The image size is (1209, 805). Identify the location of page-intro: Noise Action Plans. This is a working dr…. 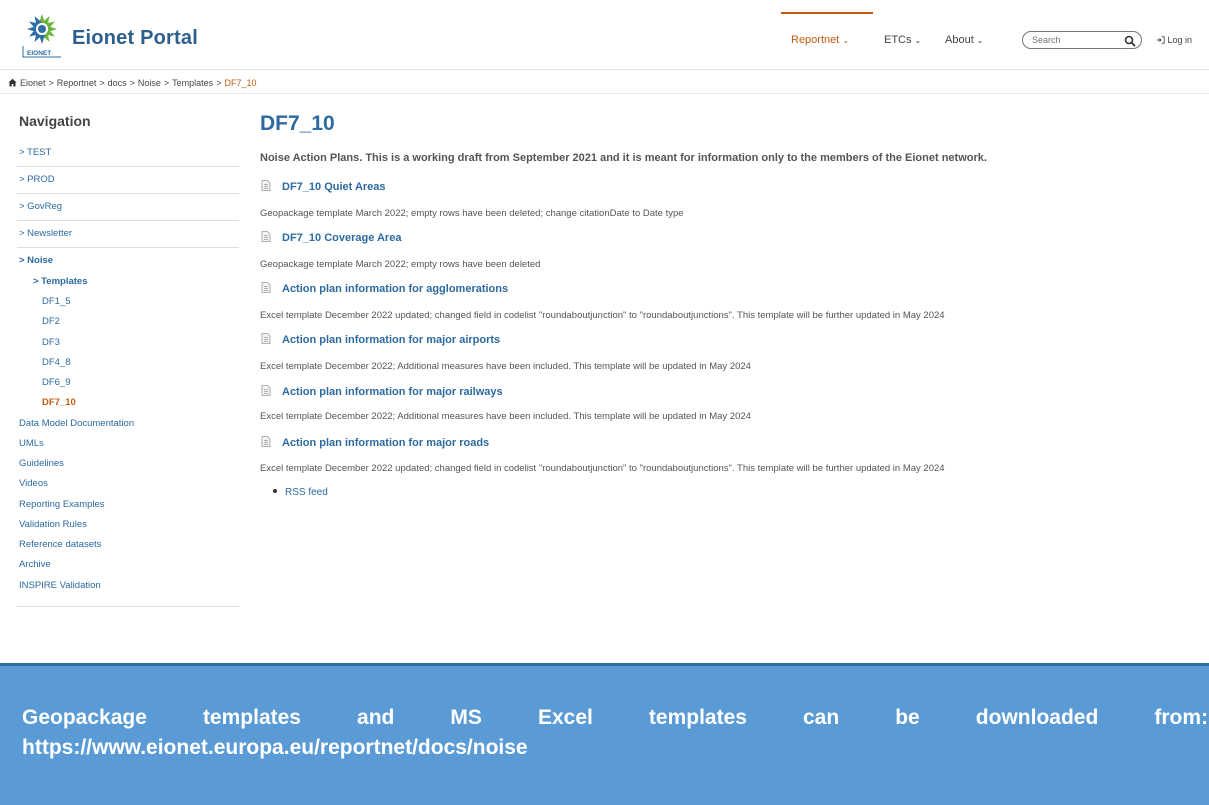
(623, 158).